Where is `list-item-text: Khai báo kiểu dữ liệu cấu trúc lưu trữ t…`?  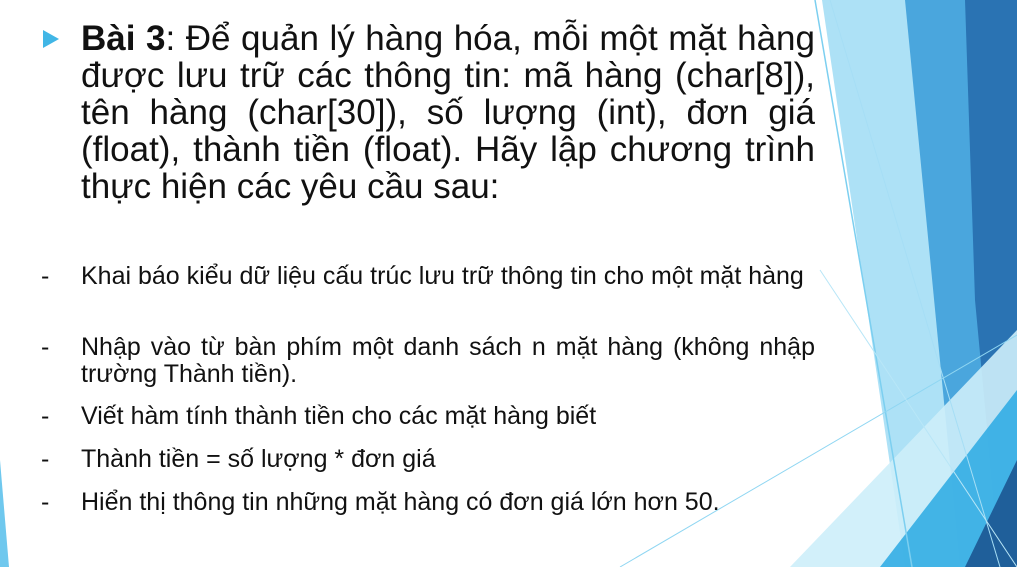 list-item-text: Khai báo kiểu dữ liệu cấu trúc lưu trữ t… is located at coordinates (442, 276).